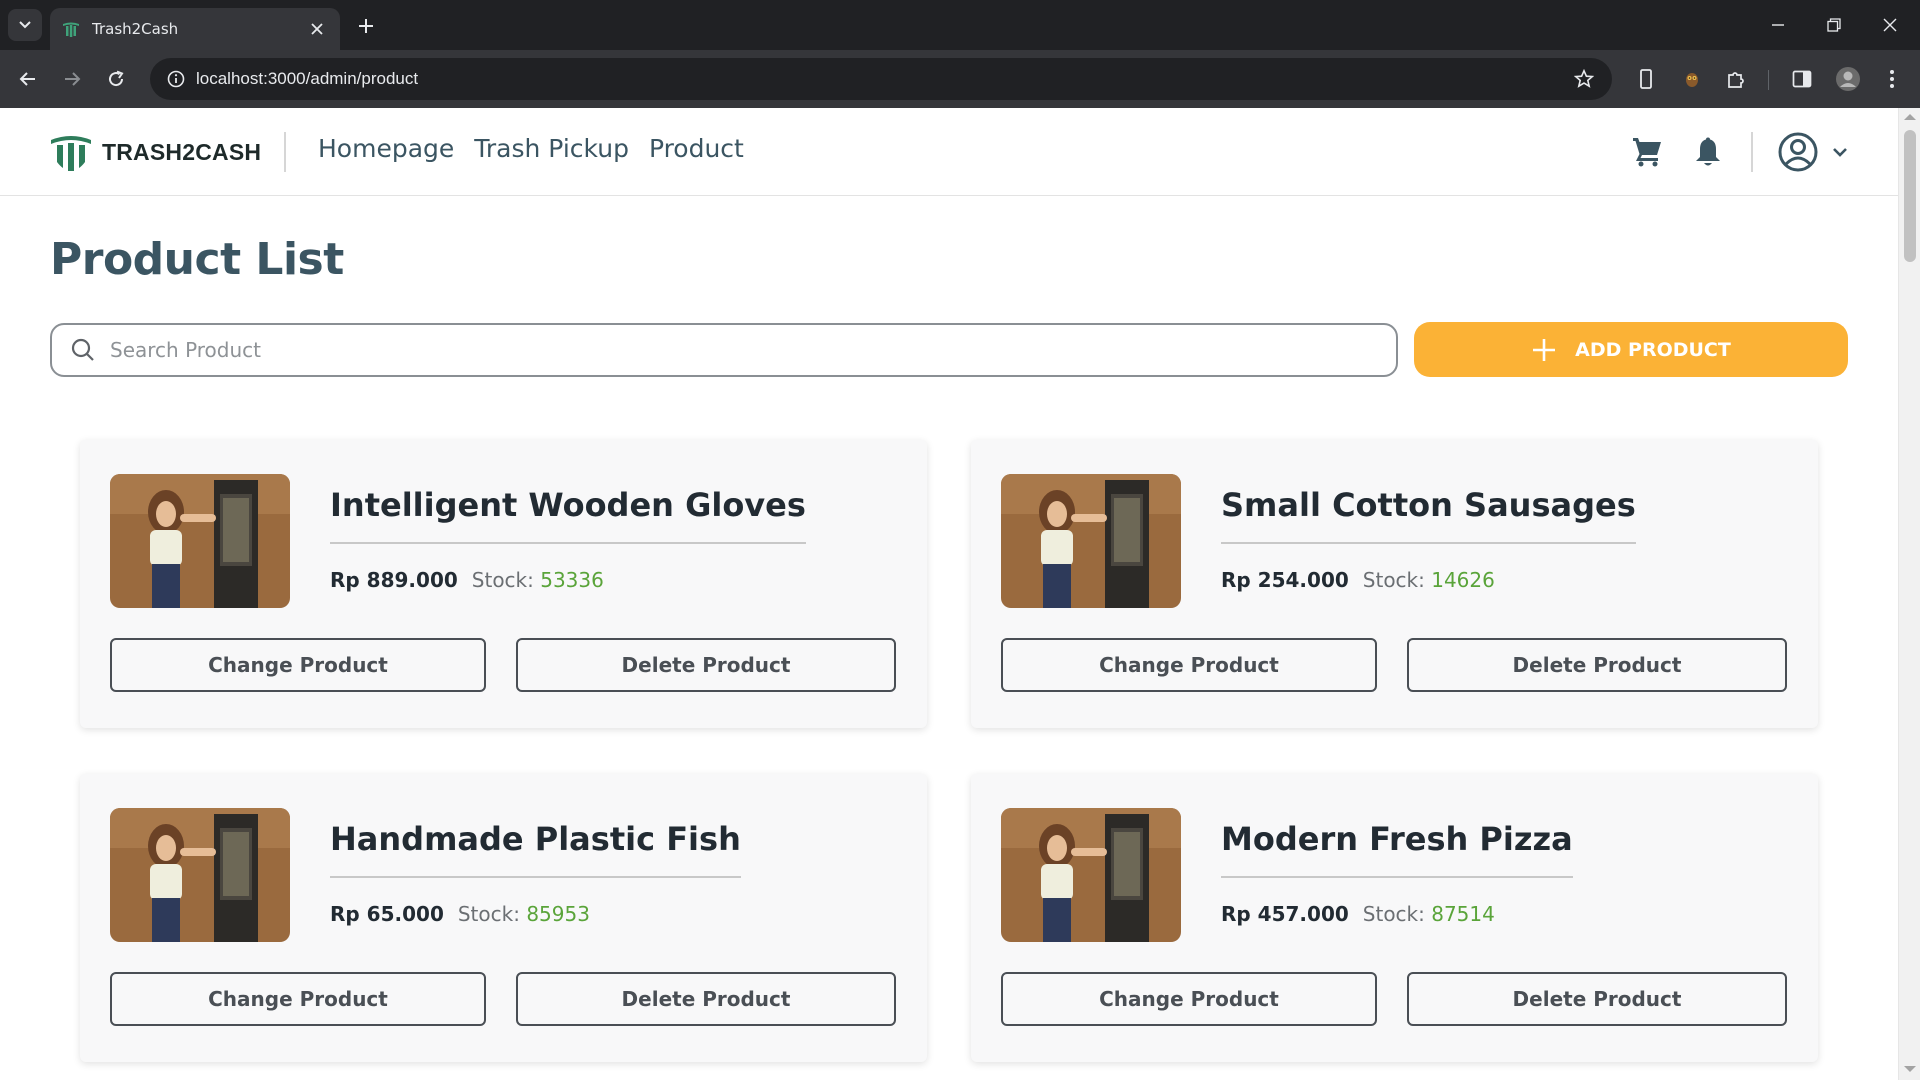 The height and width of the screenshot is (1080, 1920). I want to click on account-circle-icon, so click(1798, 152).